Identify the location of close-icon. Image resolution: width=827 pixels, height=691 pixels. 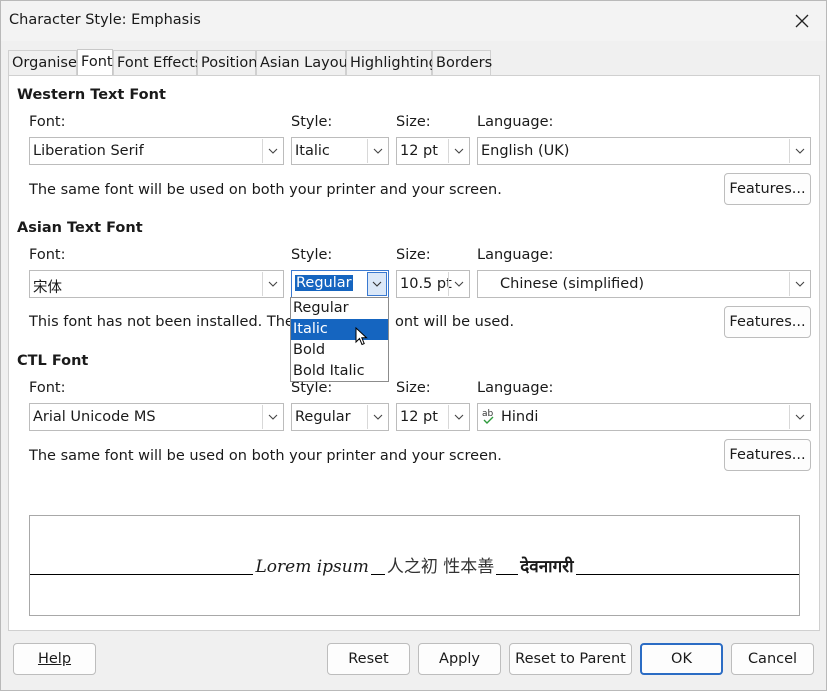
(802, 21).